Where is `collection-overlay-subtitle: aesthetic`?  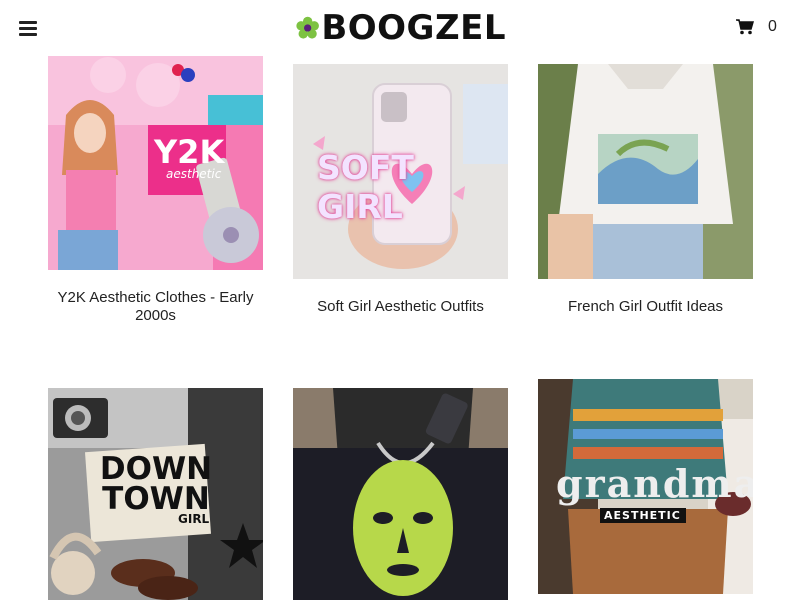
collection-overlay-subtitle: aesthetic is located at coordinates (194, 174).